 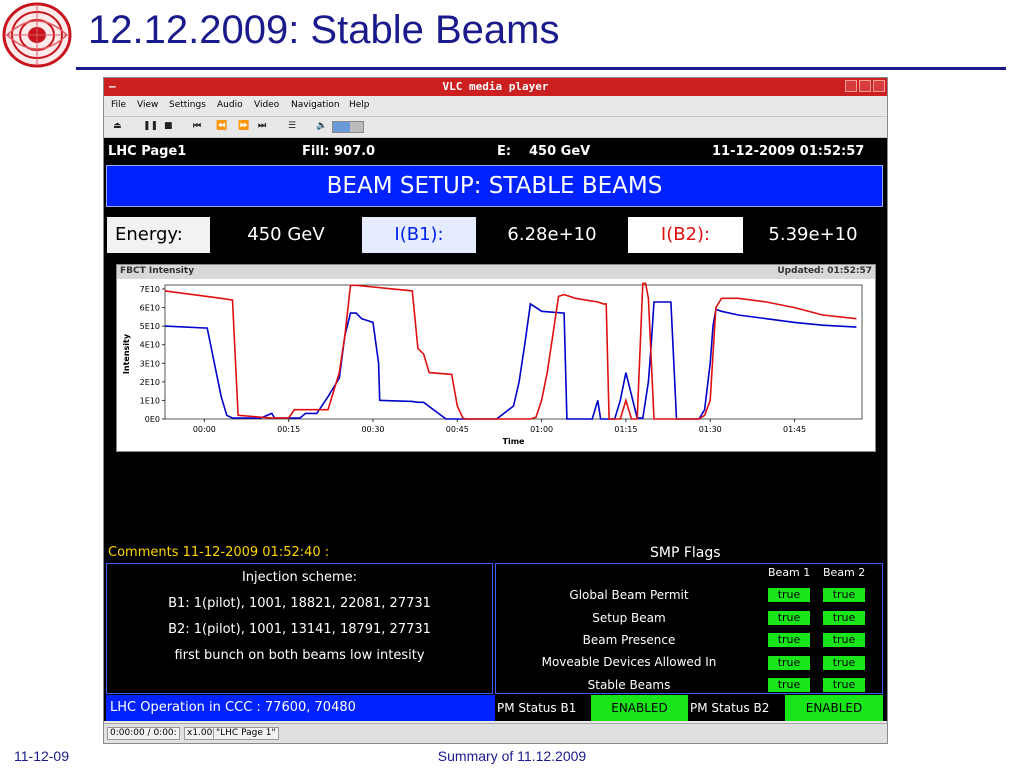 I want to click on comment-line: B2: 1(pilot), 1001, 13141, 18791, 27731, so click(x=299, y=629).